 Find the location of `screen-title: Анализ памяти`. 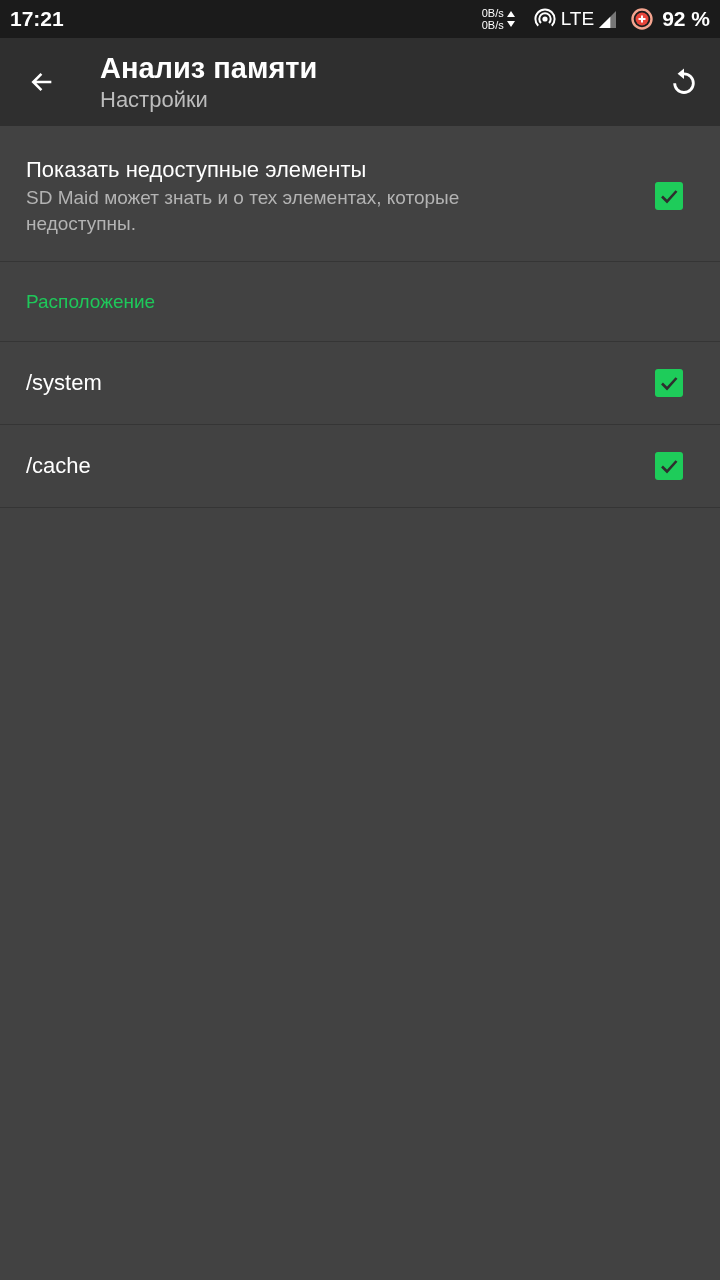

screen-title: Анализ памяти is located at coordinates (209, 68).